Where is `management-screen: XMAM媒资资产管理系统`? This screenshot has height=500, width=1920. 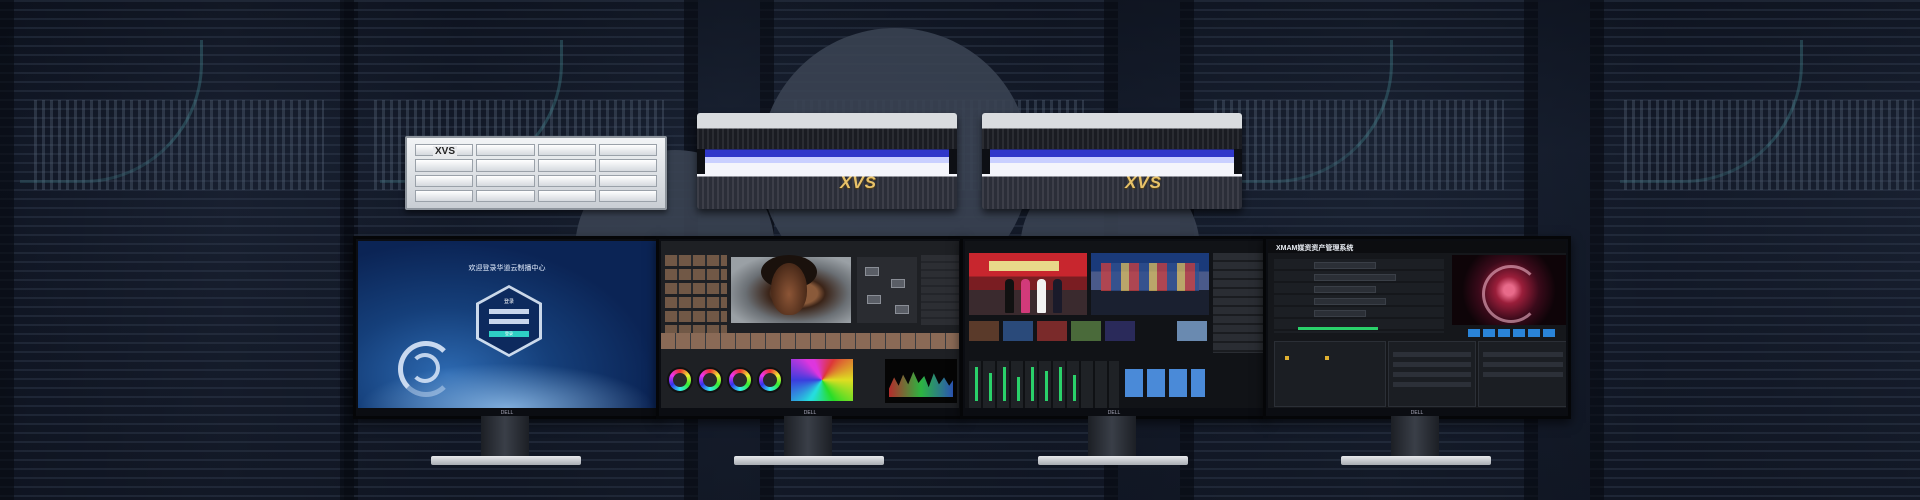
management-screen: XMAM媒资资产管理系统 is located at coordinates (1417, 324).